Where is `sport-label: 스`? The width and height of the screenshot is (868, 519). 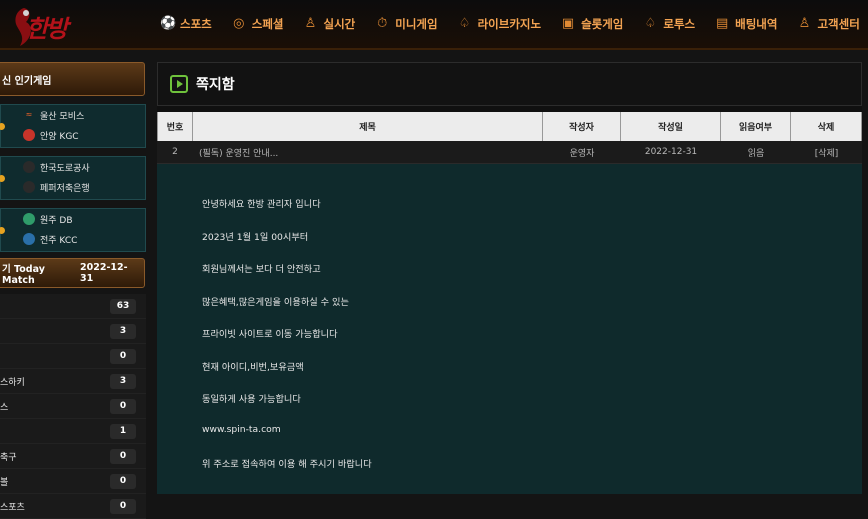 sport-label: 스 is located at coordinates (4, 407).